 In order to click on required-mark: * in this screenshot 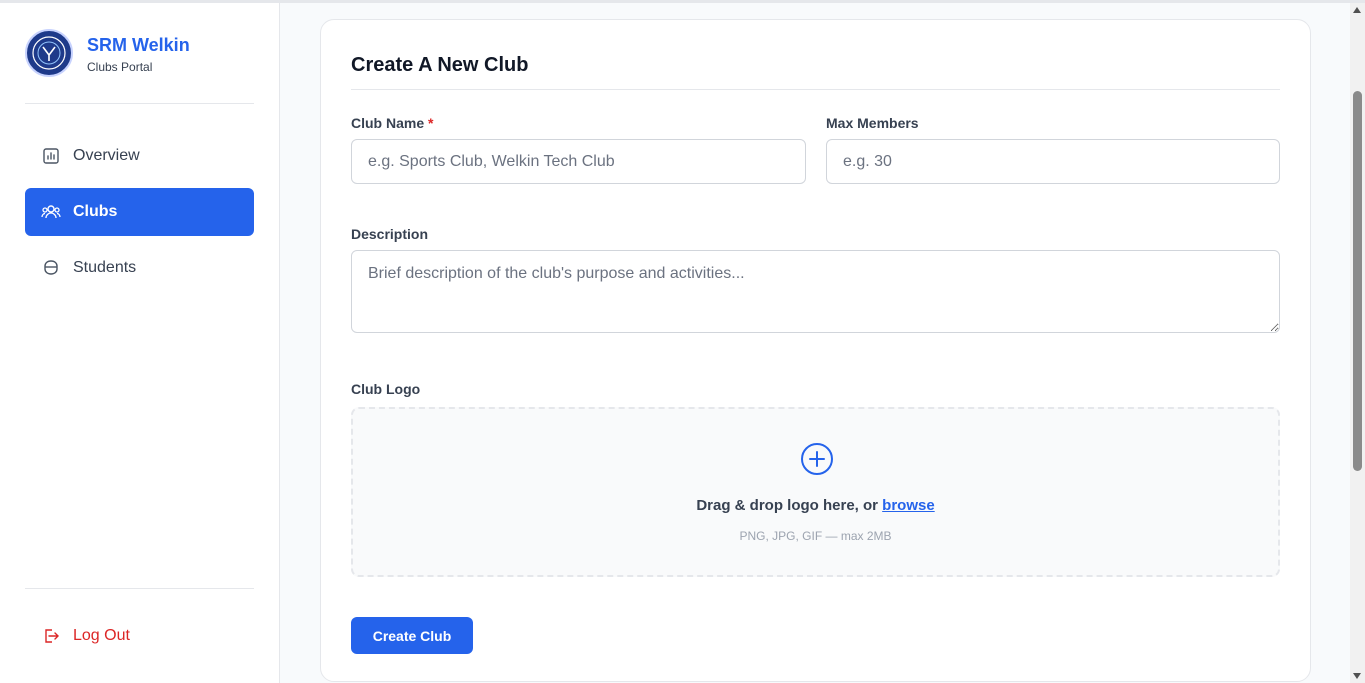, I will do `click(431, 123)`.